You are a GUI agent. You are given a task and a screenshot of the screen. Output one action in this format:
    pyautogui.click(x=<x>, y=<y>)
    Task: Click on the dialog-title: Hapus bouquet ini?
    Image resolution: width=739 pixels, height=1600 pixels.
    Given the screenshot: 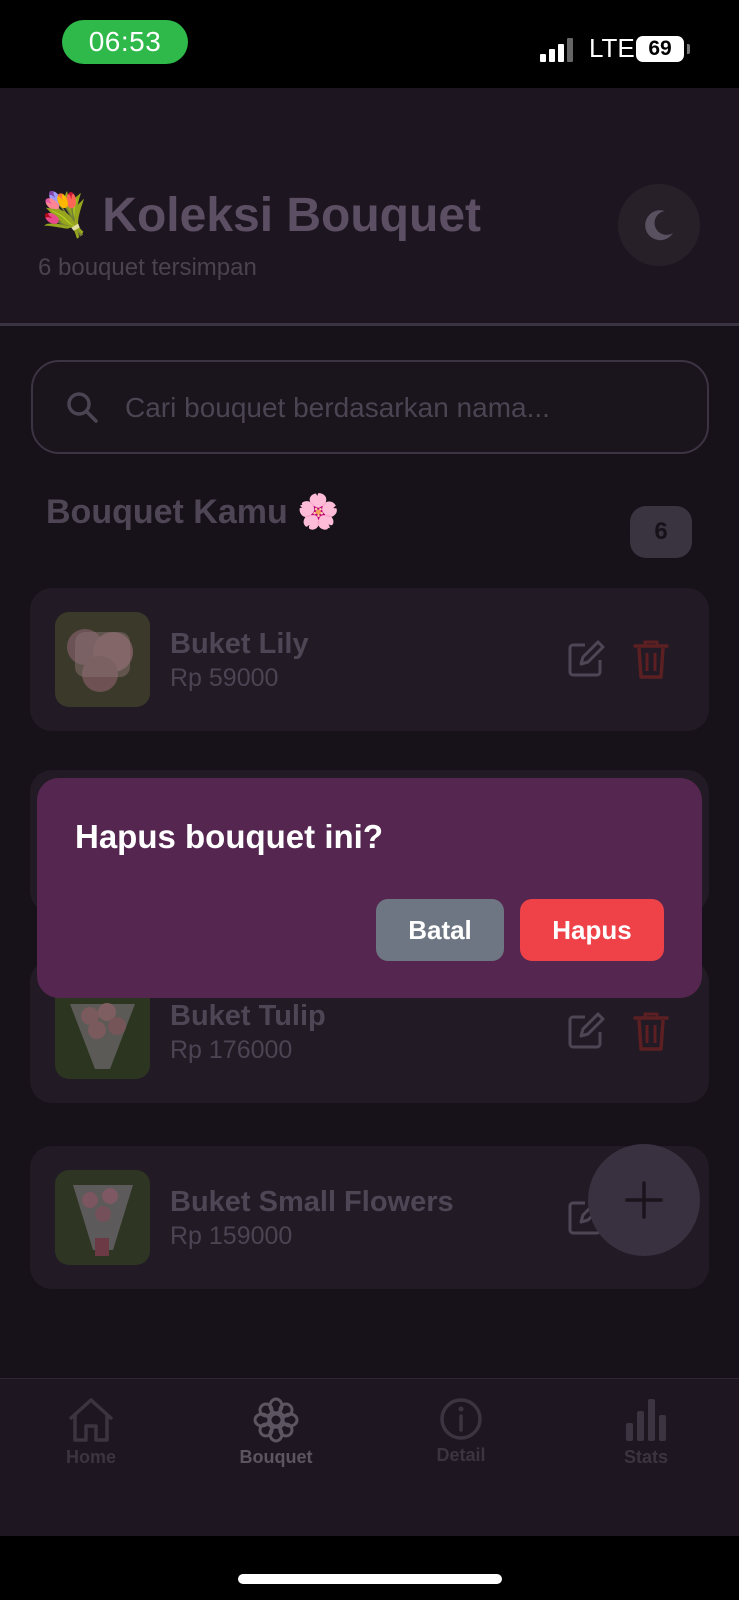 What is the action you would take?
    pyautogui.click(x=229, y=836)
    